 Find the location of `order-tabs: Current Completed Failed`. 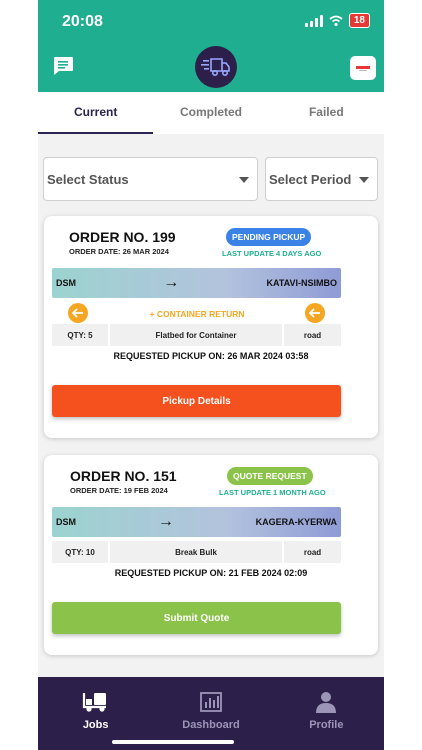

order-tabs: Current Completed Failed is located at coordinates (211, 113).